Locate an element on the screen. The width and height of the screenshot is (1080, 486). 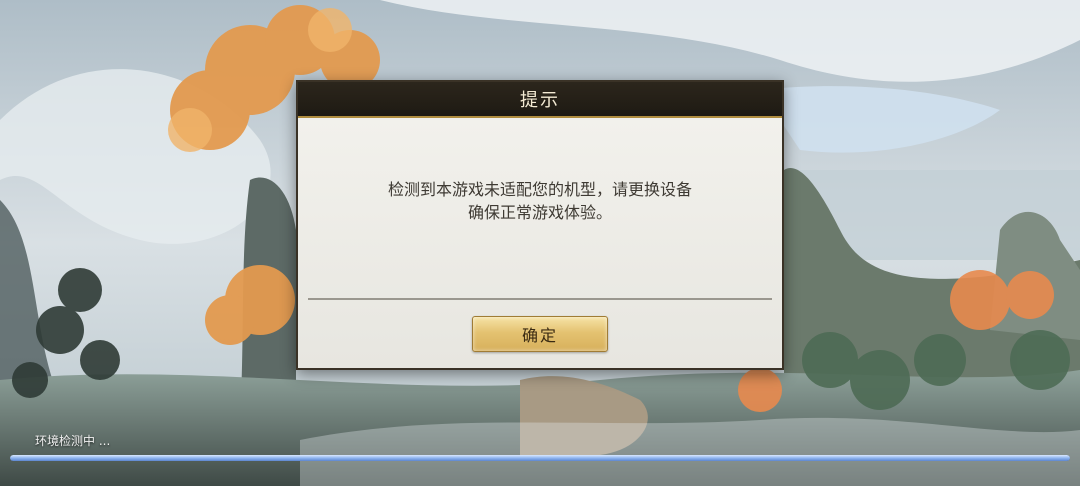
dialog-title: 提示 is located at coordinates (540, 100).